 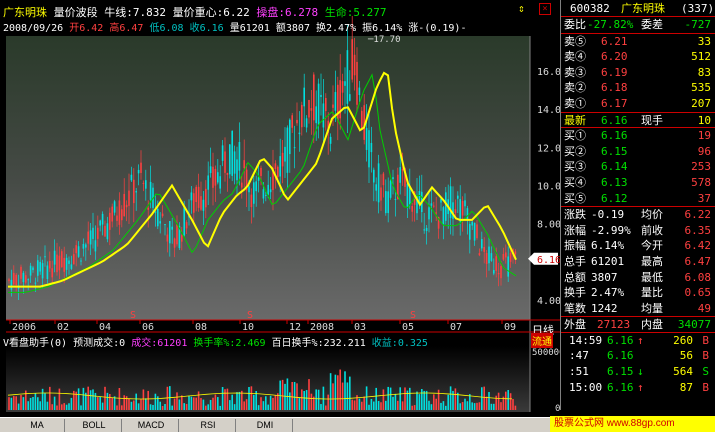 What do you see at coordinates (249, 28) in the screenshot?
I see `info-vol: 量61201` at bounding box center [249, 28].